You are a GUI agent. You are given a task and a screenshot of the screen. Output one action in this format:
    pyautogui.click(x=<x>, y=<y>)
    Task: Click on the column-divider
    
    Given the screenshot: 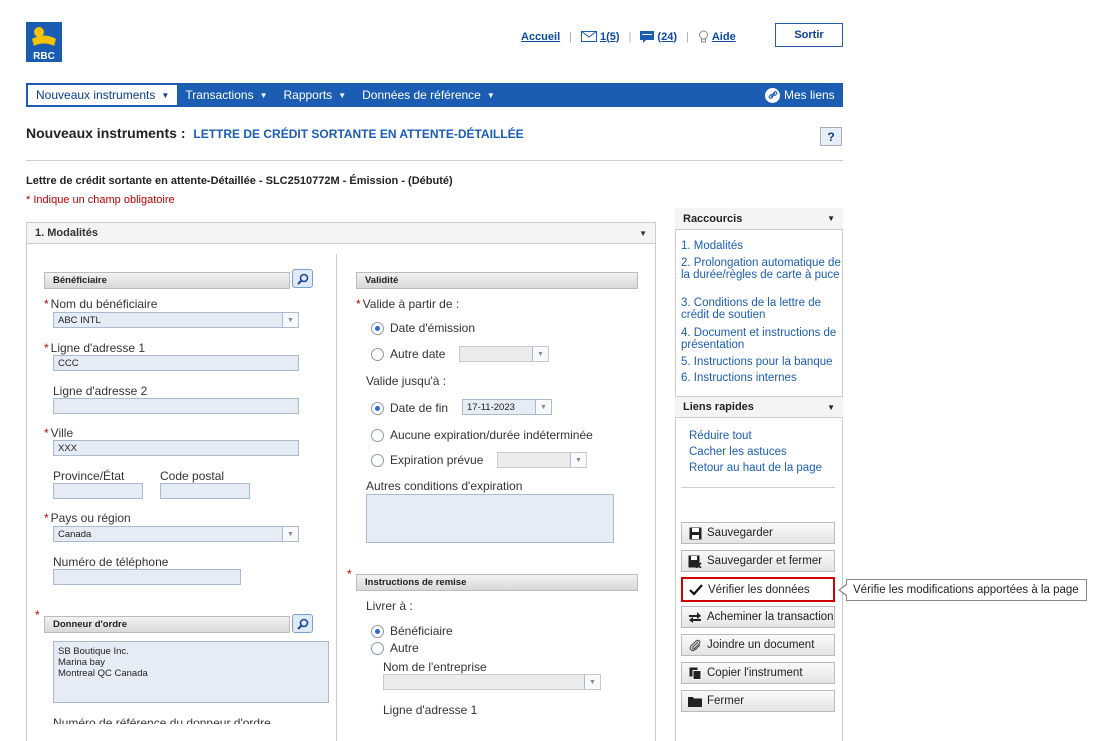 What is the action you would take?
    pyautogui.click(x=336, y=497)
    